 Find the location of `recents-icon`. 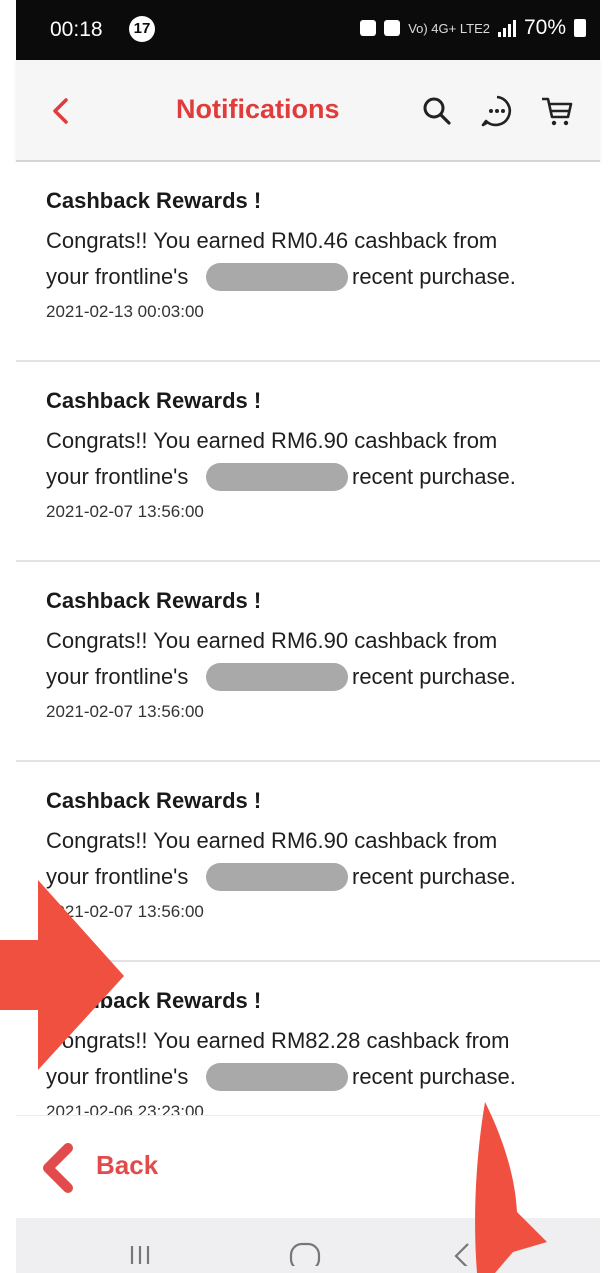

recents-icon is located at coordinates (140, 1254).